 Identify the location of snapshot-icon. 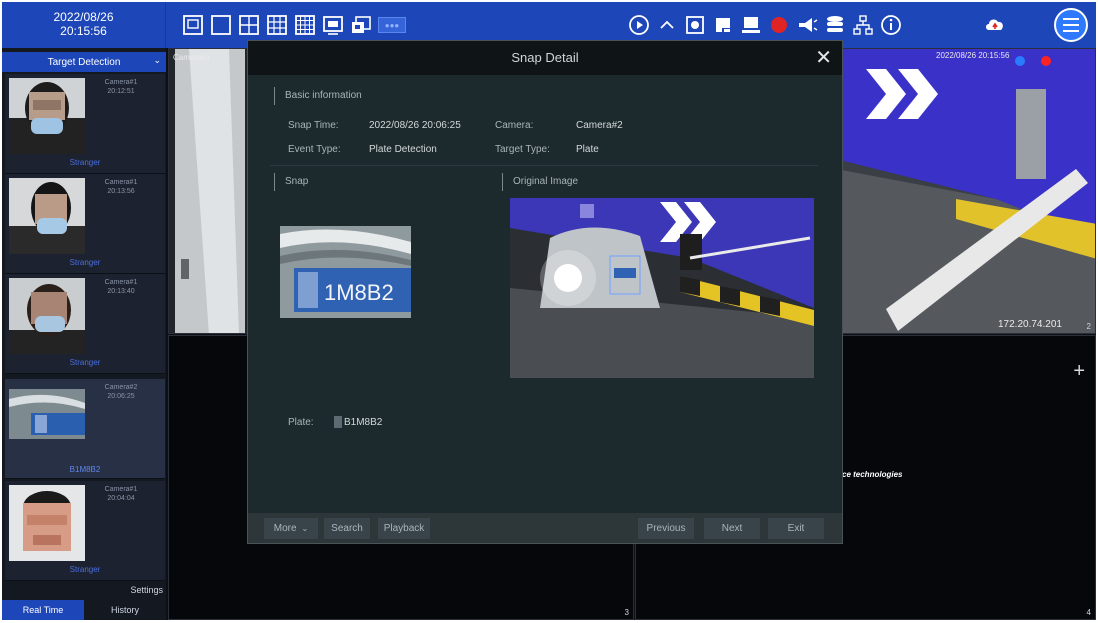
(695, 25).